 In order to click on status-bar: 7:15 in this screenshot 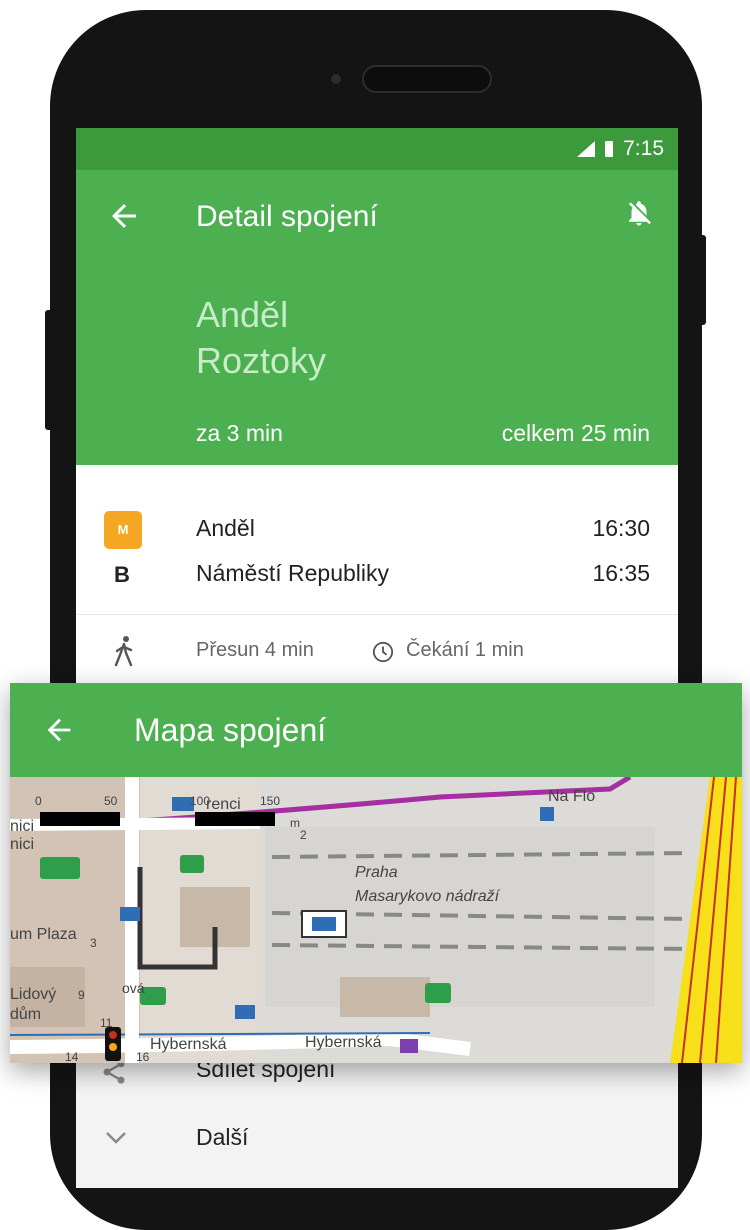, I will do `click(377, 149)`.